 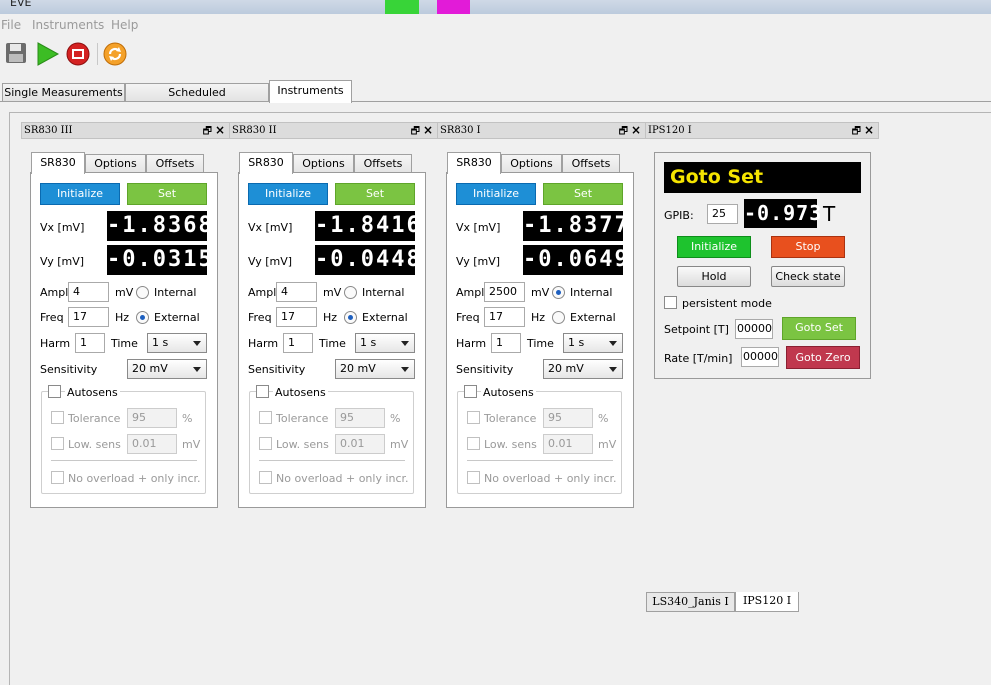 I want to click on tab-scheduled-measurements: Scheduled Measurements, so click(x=197, y=99).